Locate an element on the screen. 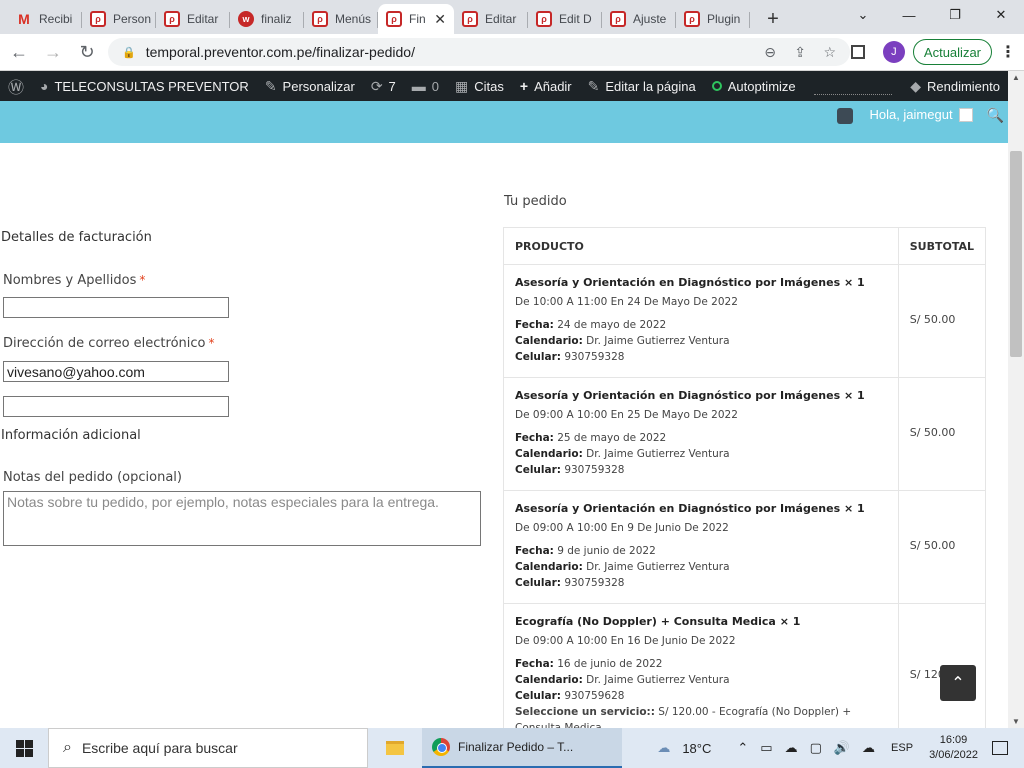 The height and width of the screenshot is (768, 1024). browser-tab: ρ Menús is located at coordinates (341, 19).